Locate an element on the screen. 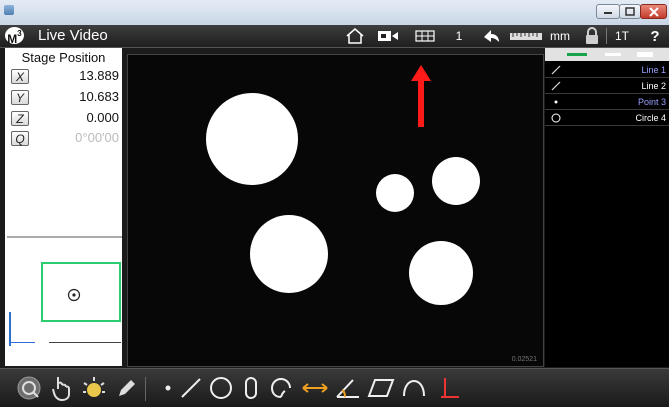  field-of-view-frame is located at coordinates (81, 292).